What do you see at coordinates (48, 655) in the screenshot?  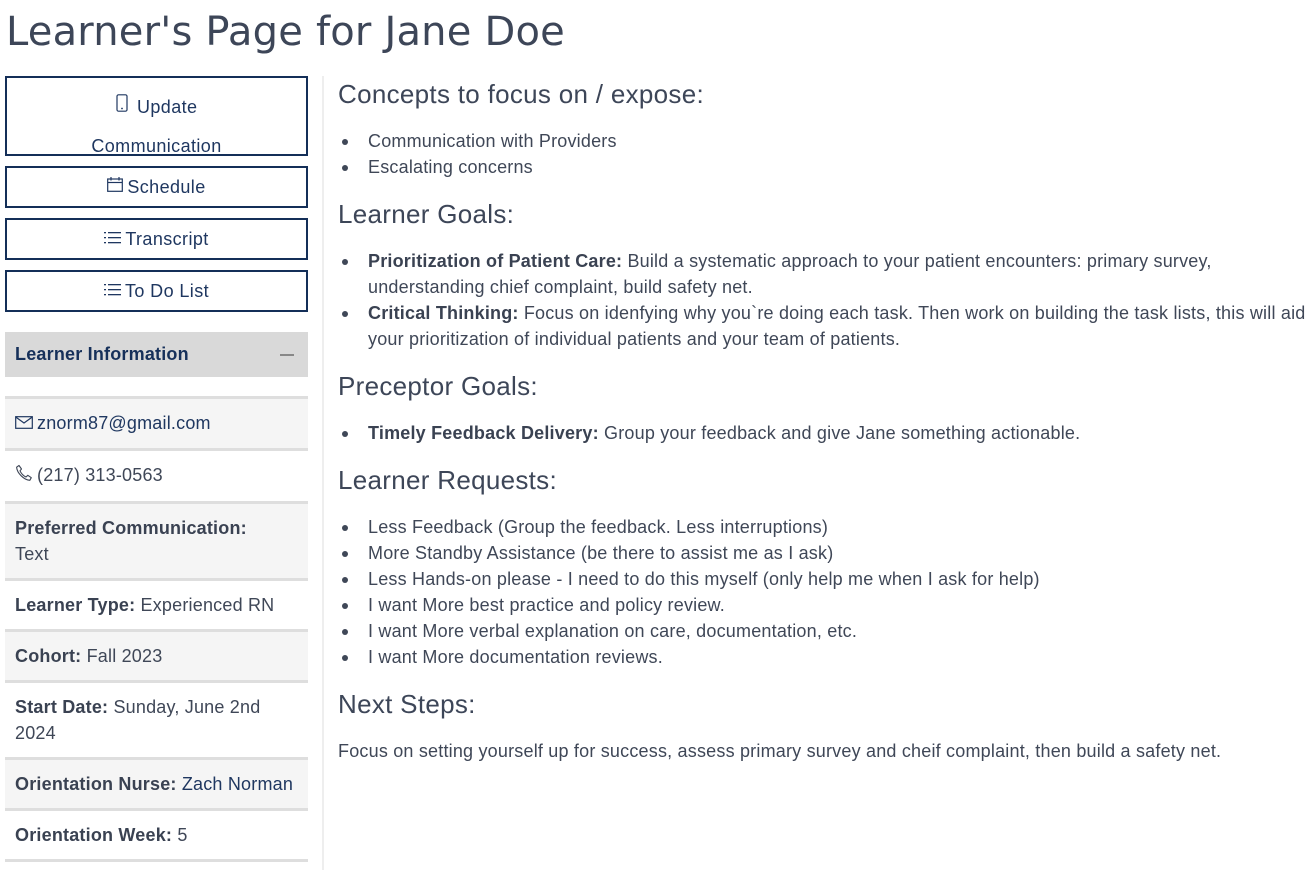 I see `field-label: Cohort:` at bounding box center [48, 655].